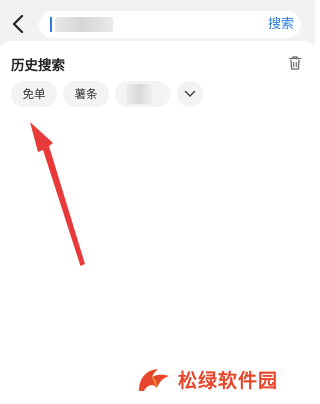 This screenshot has height=404, width=320. I want to click on top-bar: 搜索, so click(157, 23).